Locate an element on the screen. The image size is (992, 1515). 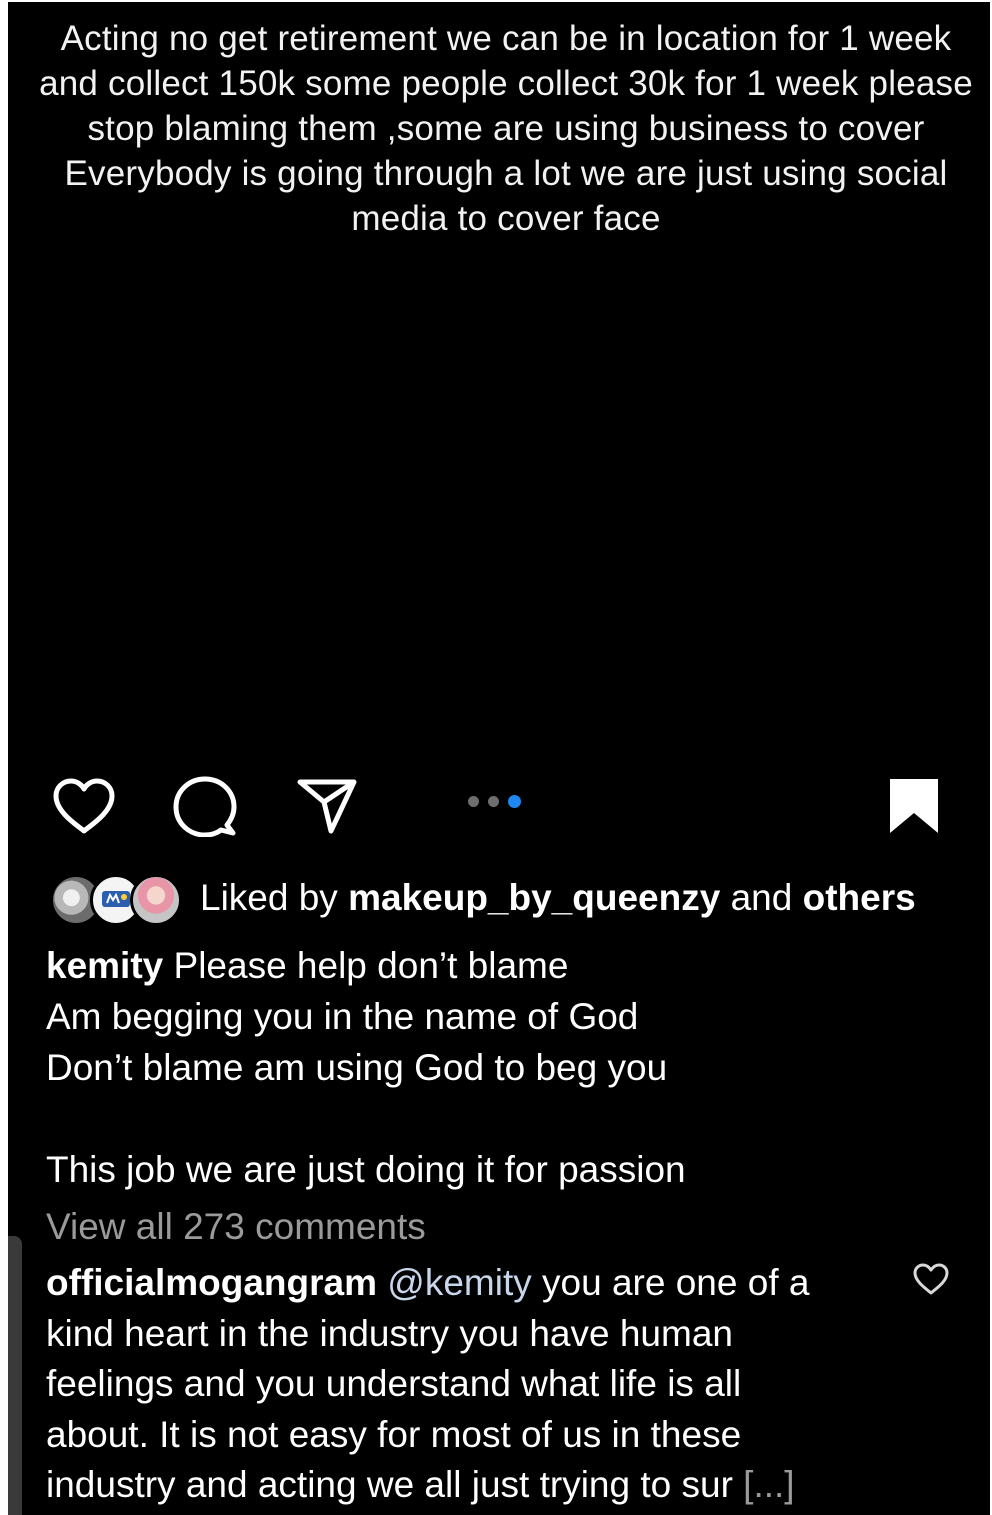
side-panel-handle is located at coordinates (15, 1375).